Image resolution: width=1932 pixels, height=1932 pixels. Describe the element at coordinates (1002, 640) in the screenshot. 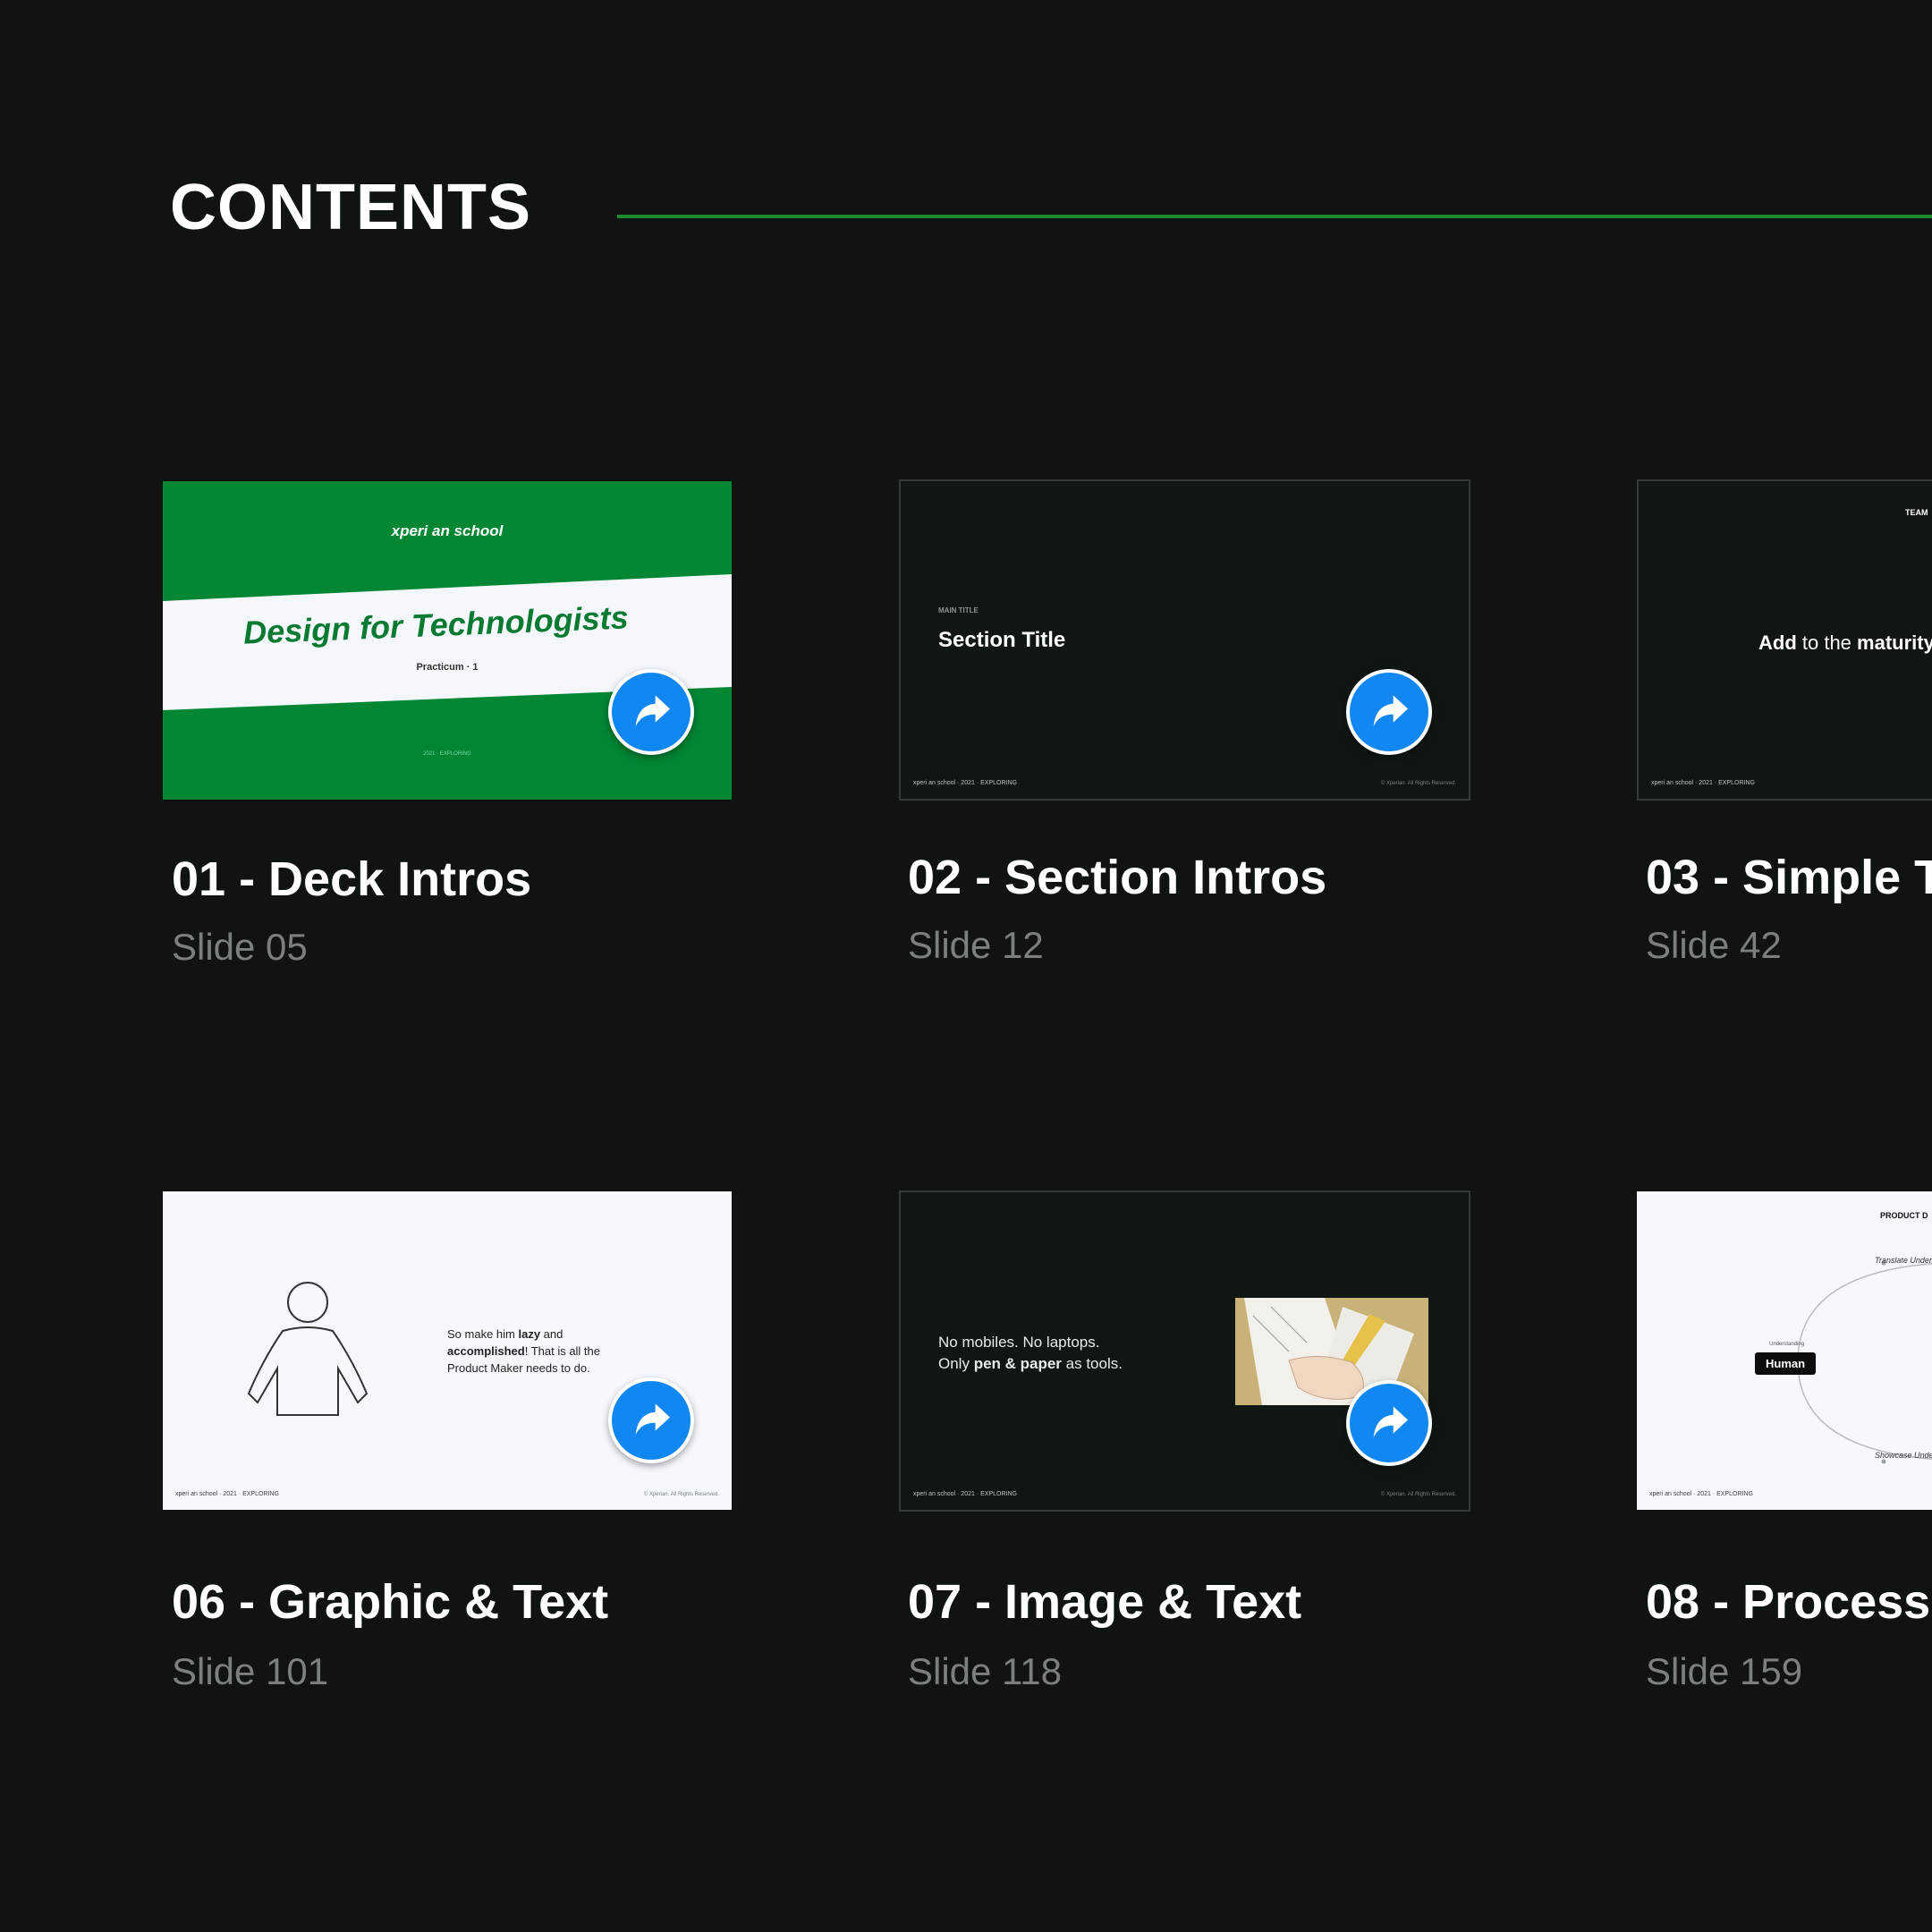

I see `thumb-headline: Section Title` at that location.